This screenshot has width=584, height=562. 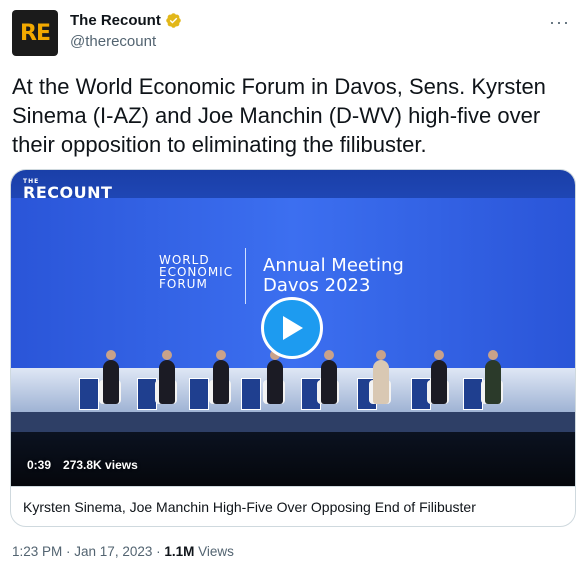 I want to click on annual-line1: Annual Meeting, so click(x=333, y=265).